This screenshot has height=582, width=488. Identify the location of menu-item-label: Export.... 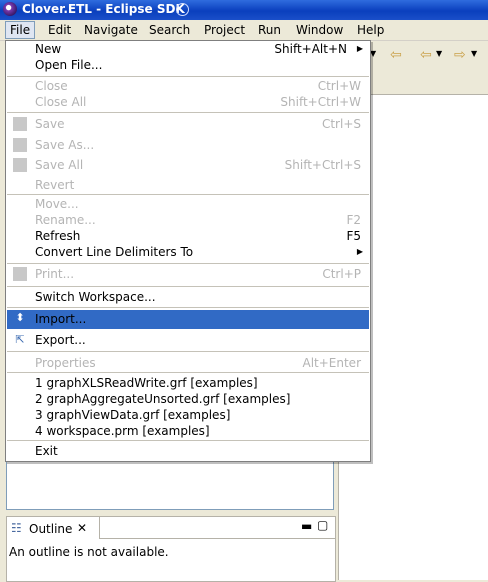
(60, 340).